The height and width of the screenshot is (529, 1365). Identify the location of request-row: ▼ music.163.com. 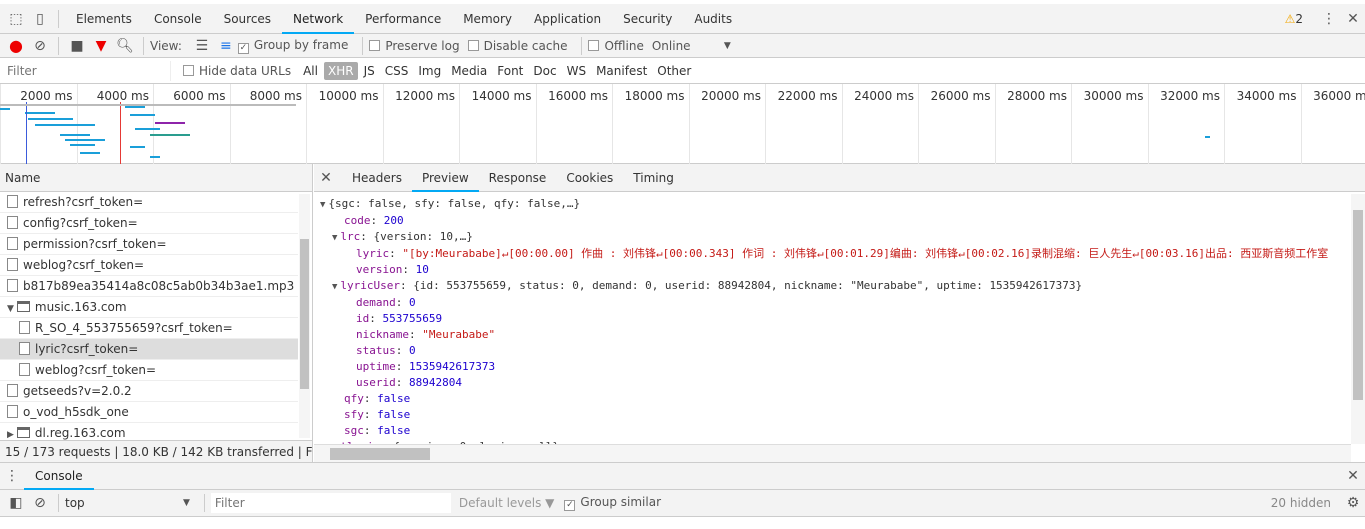
(149, 307).